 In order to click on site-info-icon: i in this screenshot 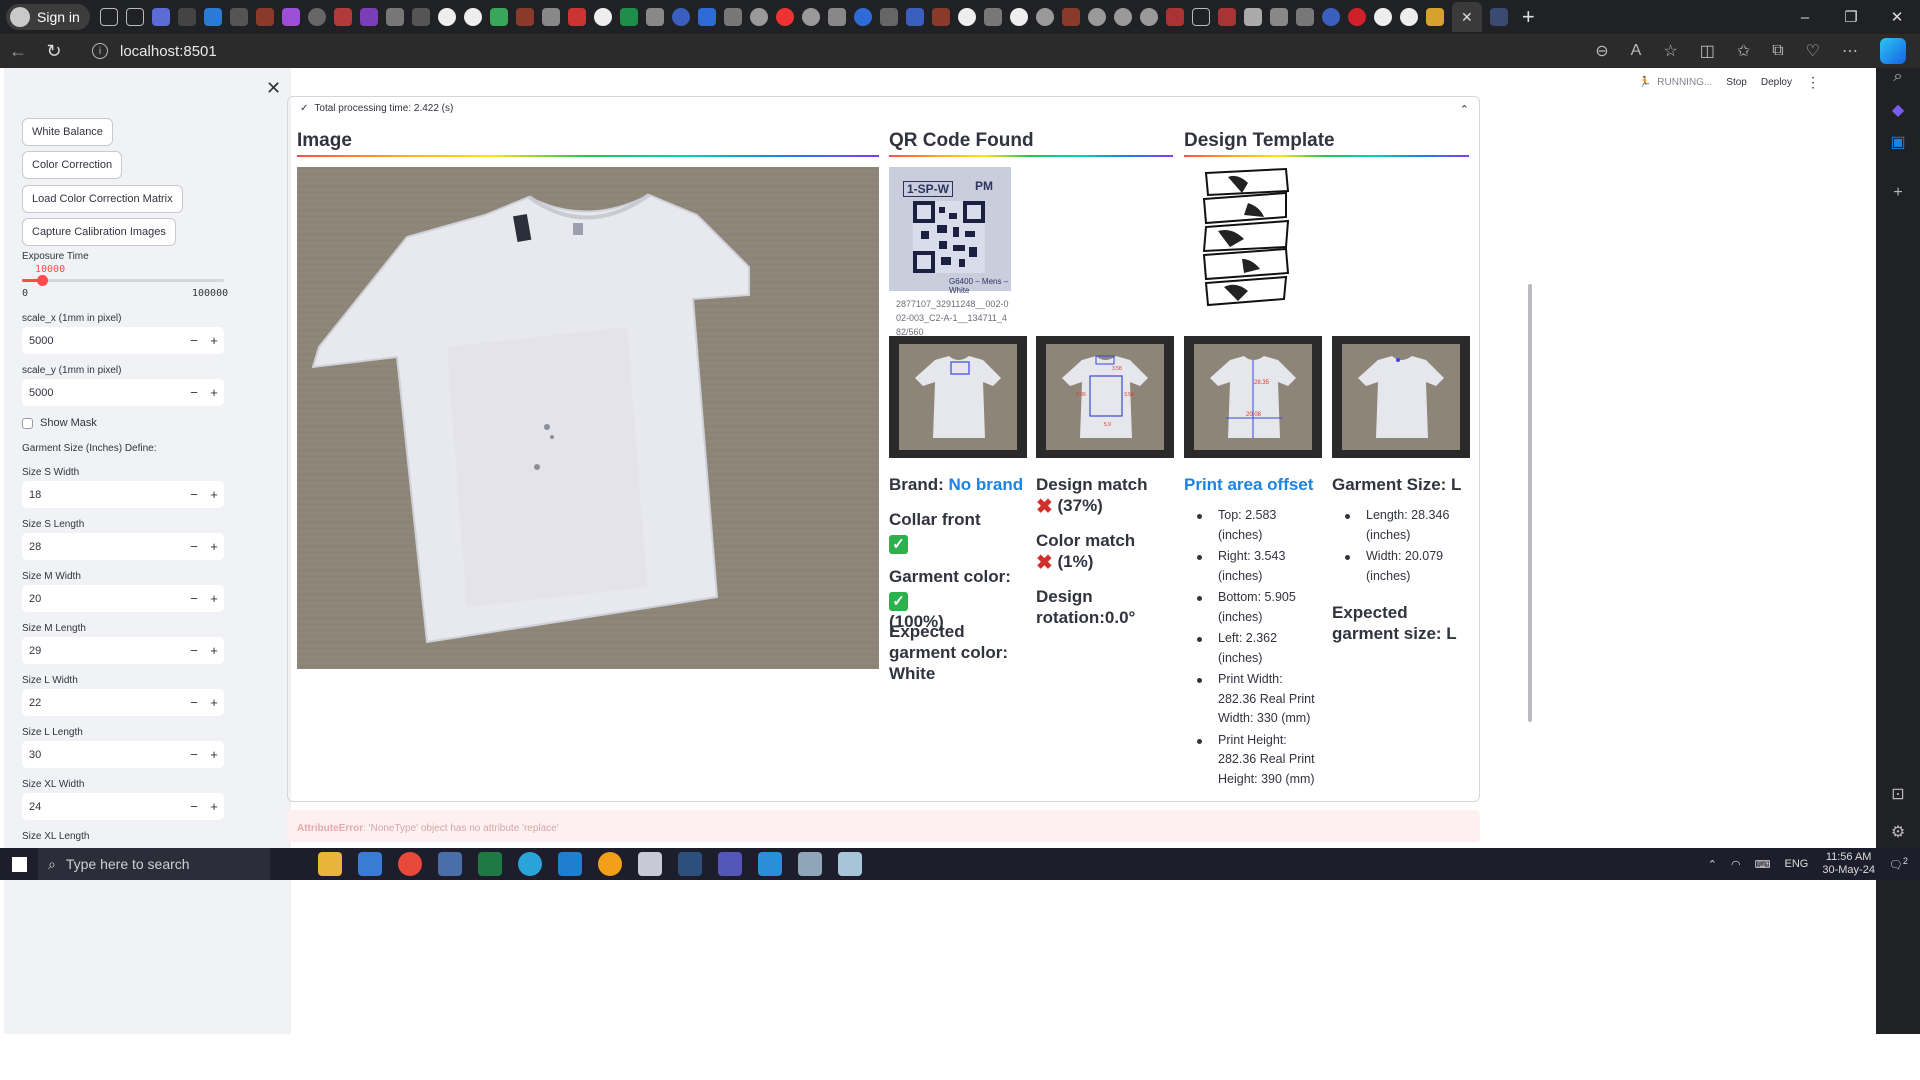, I will do `click(100, 51)`.